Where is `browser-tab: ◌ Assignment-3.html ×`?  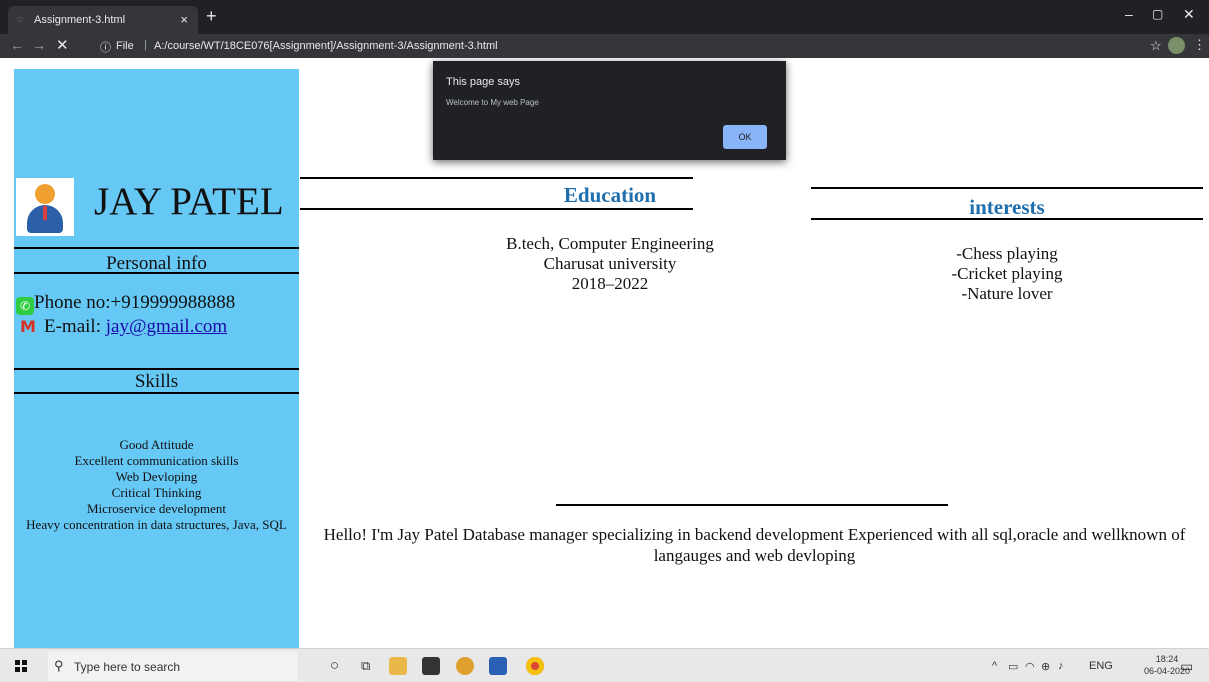
browser-tab: ◌ Assignment-3.html × is located at coordinates (103, 20).